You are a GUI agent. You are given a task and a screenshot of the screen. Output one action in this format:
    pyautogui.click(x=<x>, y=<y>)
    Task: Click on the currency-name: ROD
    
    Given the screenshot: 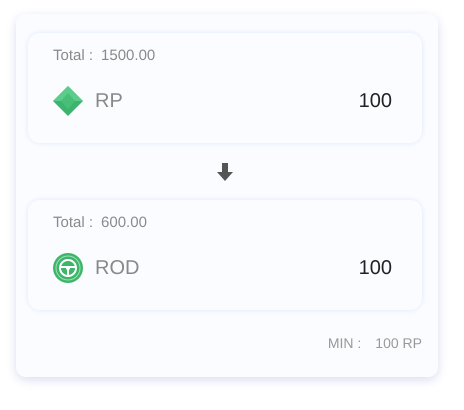 What is the action you would take?
    pyautogui.click(x=117, y=268)
    